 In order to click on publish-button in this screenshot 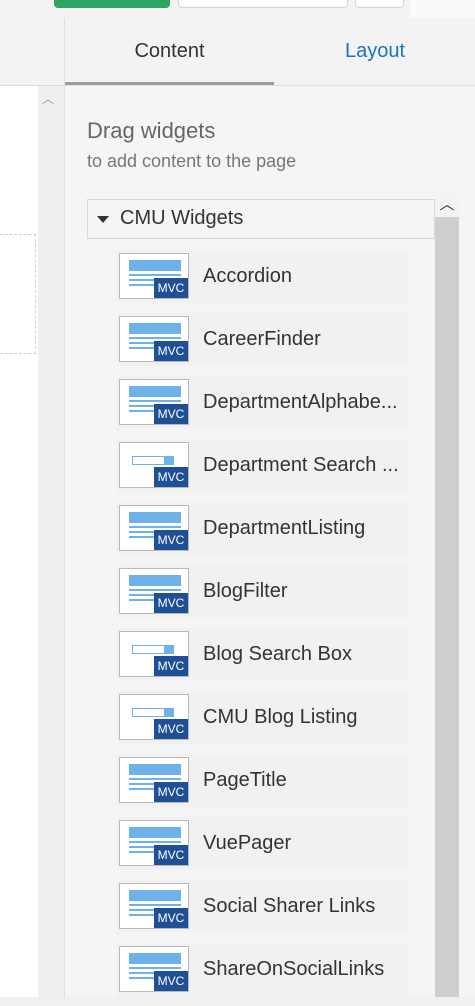, I will do `click(112, 4)`.